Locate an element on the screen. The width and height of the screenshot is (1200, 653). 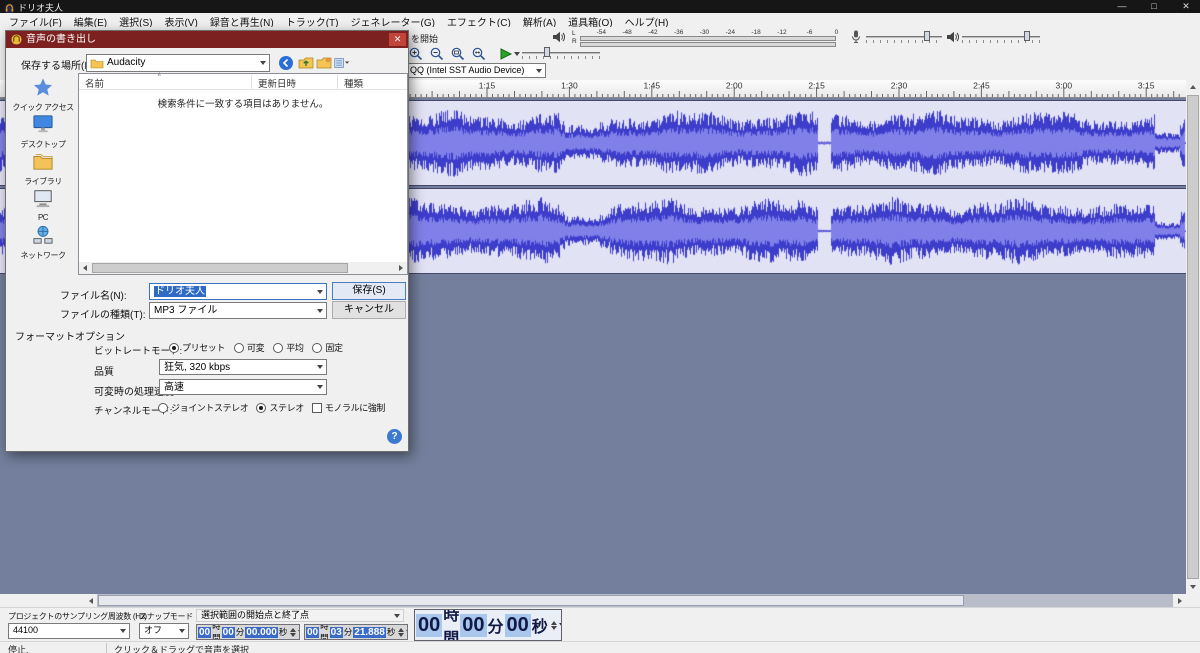
filetype-combo: MP3 ファイル is located at coordinates (238, 310).